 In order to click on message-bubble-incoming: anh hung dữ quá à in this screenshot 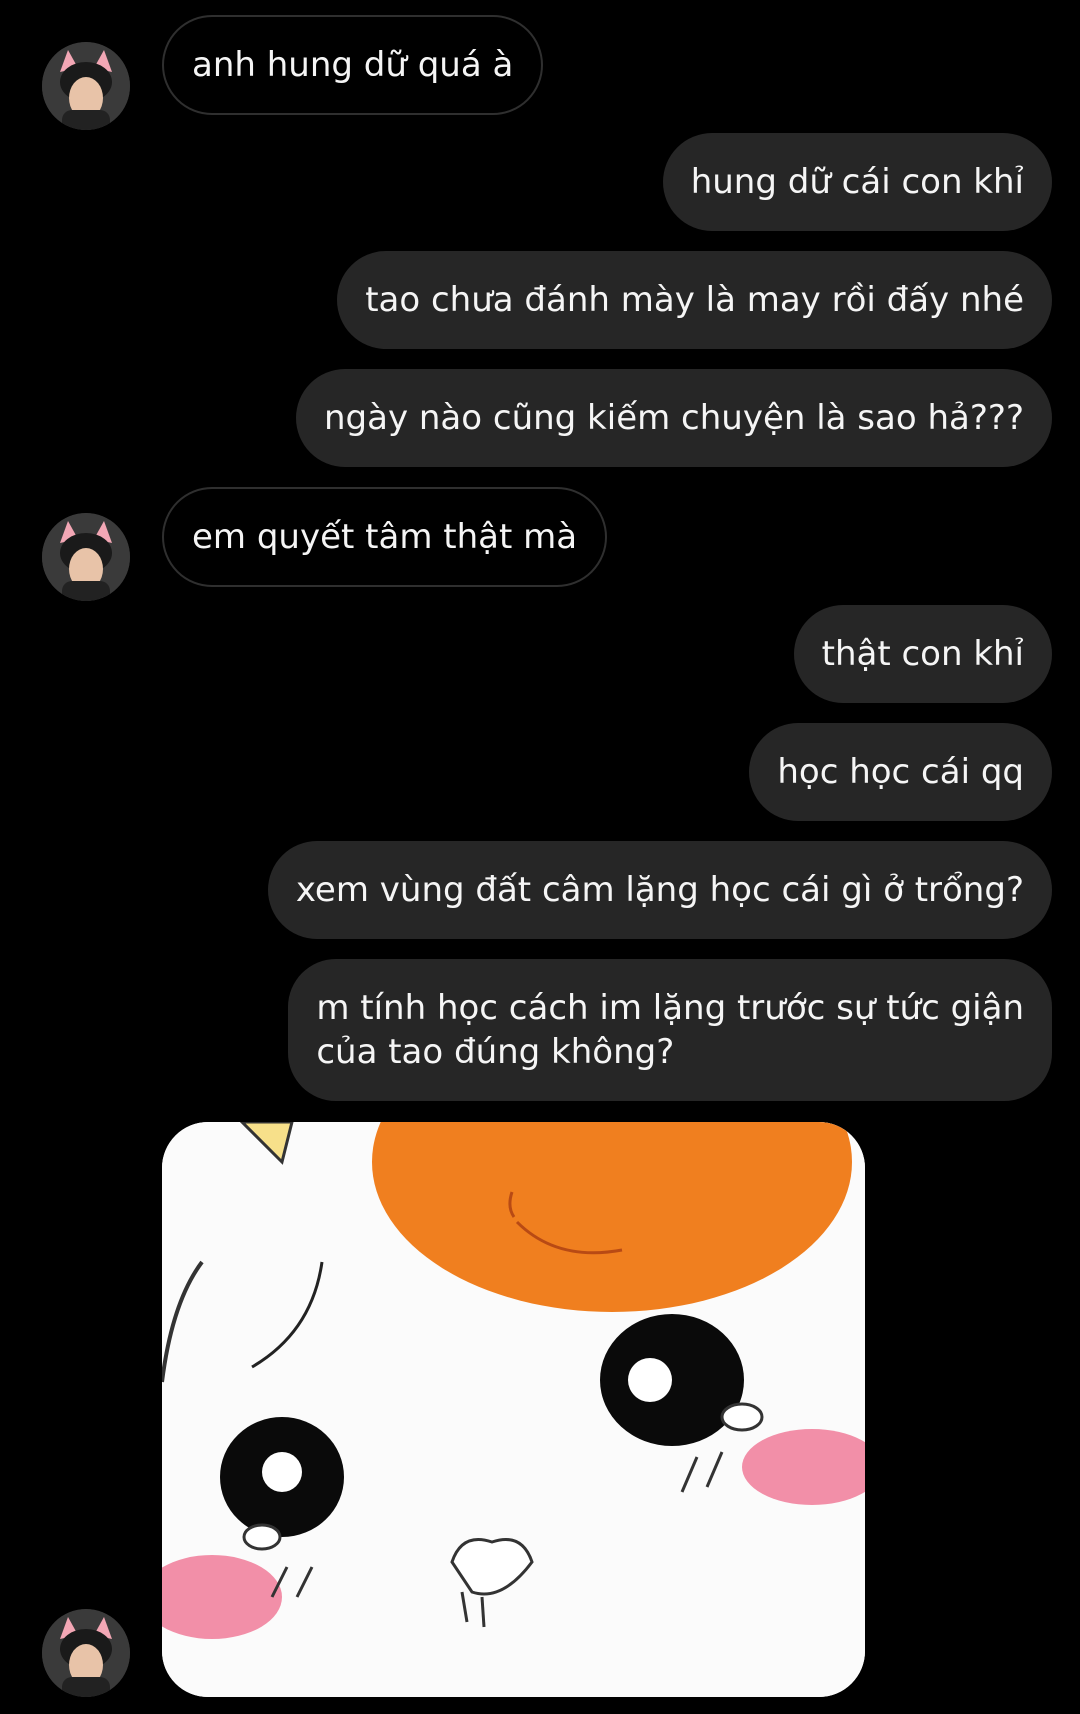, I will do `click(353, 65)`.